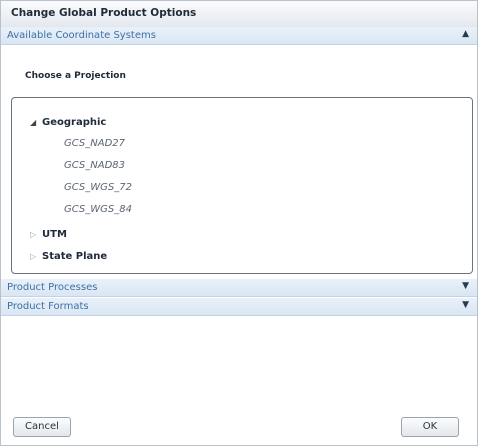  Describe the element at coordinates (54, 234) in the screenshot. I see `tree-node-label: UTM` at that location.